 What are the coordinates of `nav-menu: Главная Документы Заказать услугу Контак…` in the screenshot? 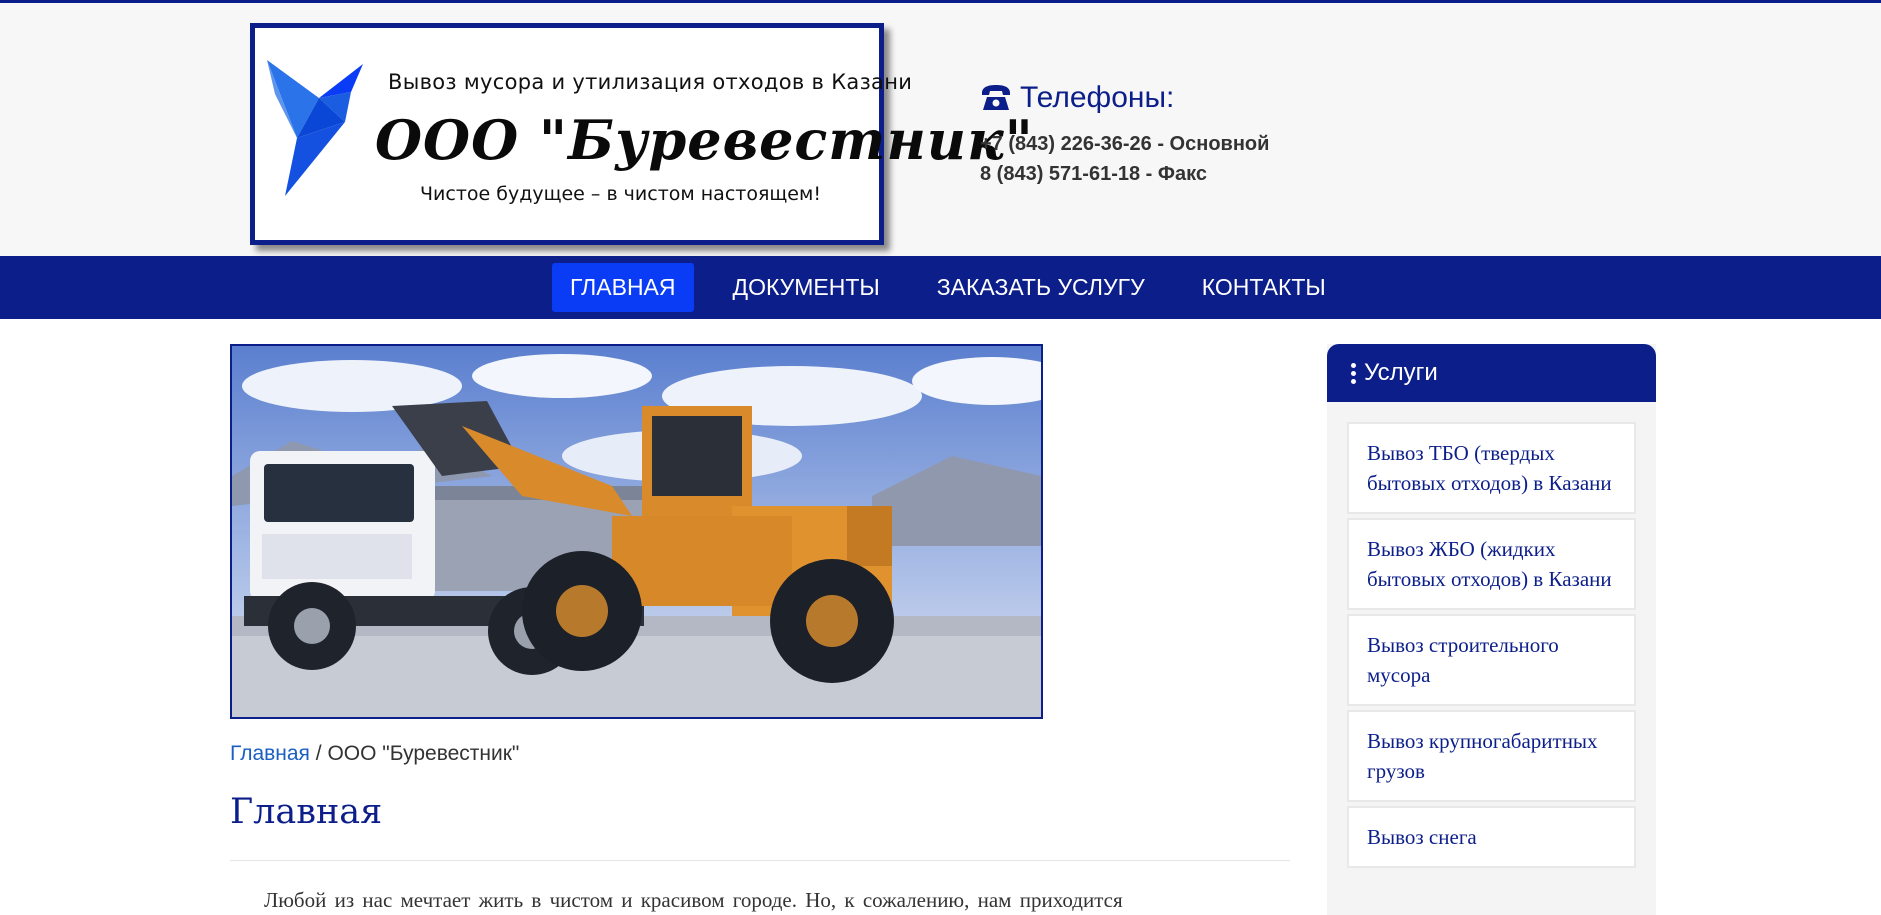 It's located at (958, 287).